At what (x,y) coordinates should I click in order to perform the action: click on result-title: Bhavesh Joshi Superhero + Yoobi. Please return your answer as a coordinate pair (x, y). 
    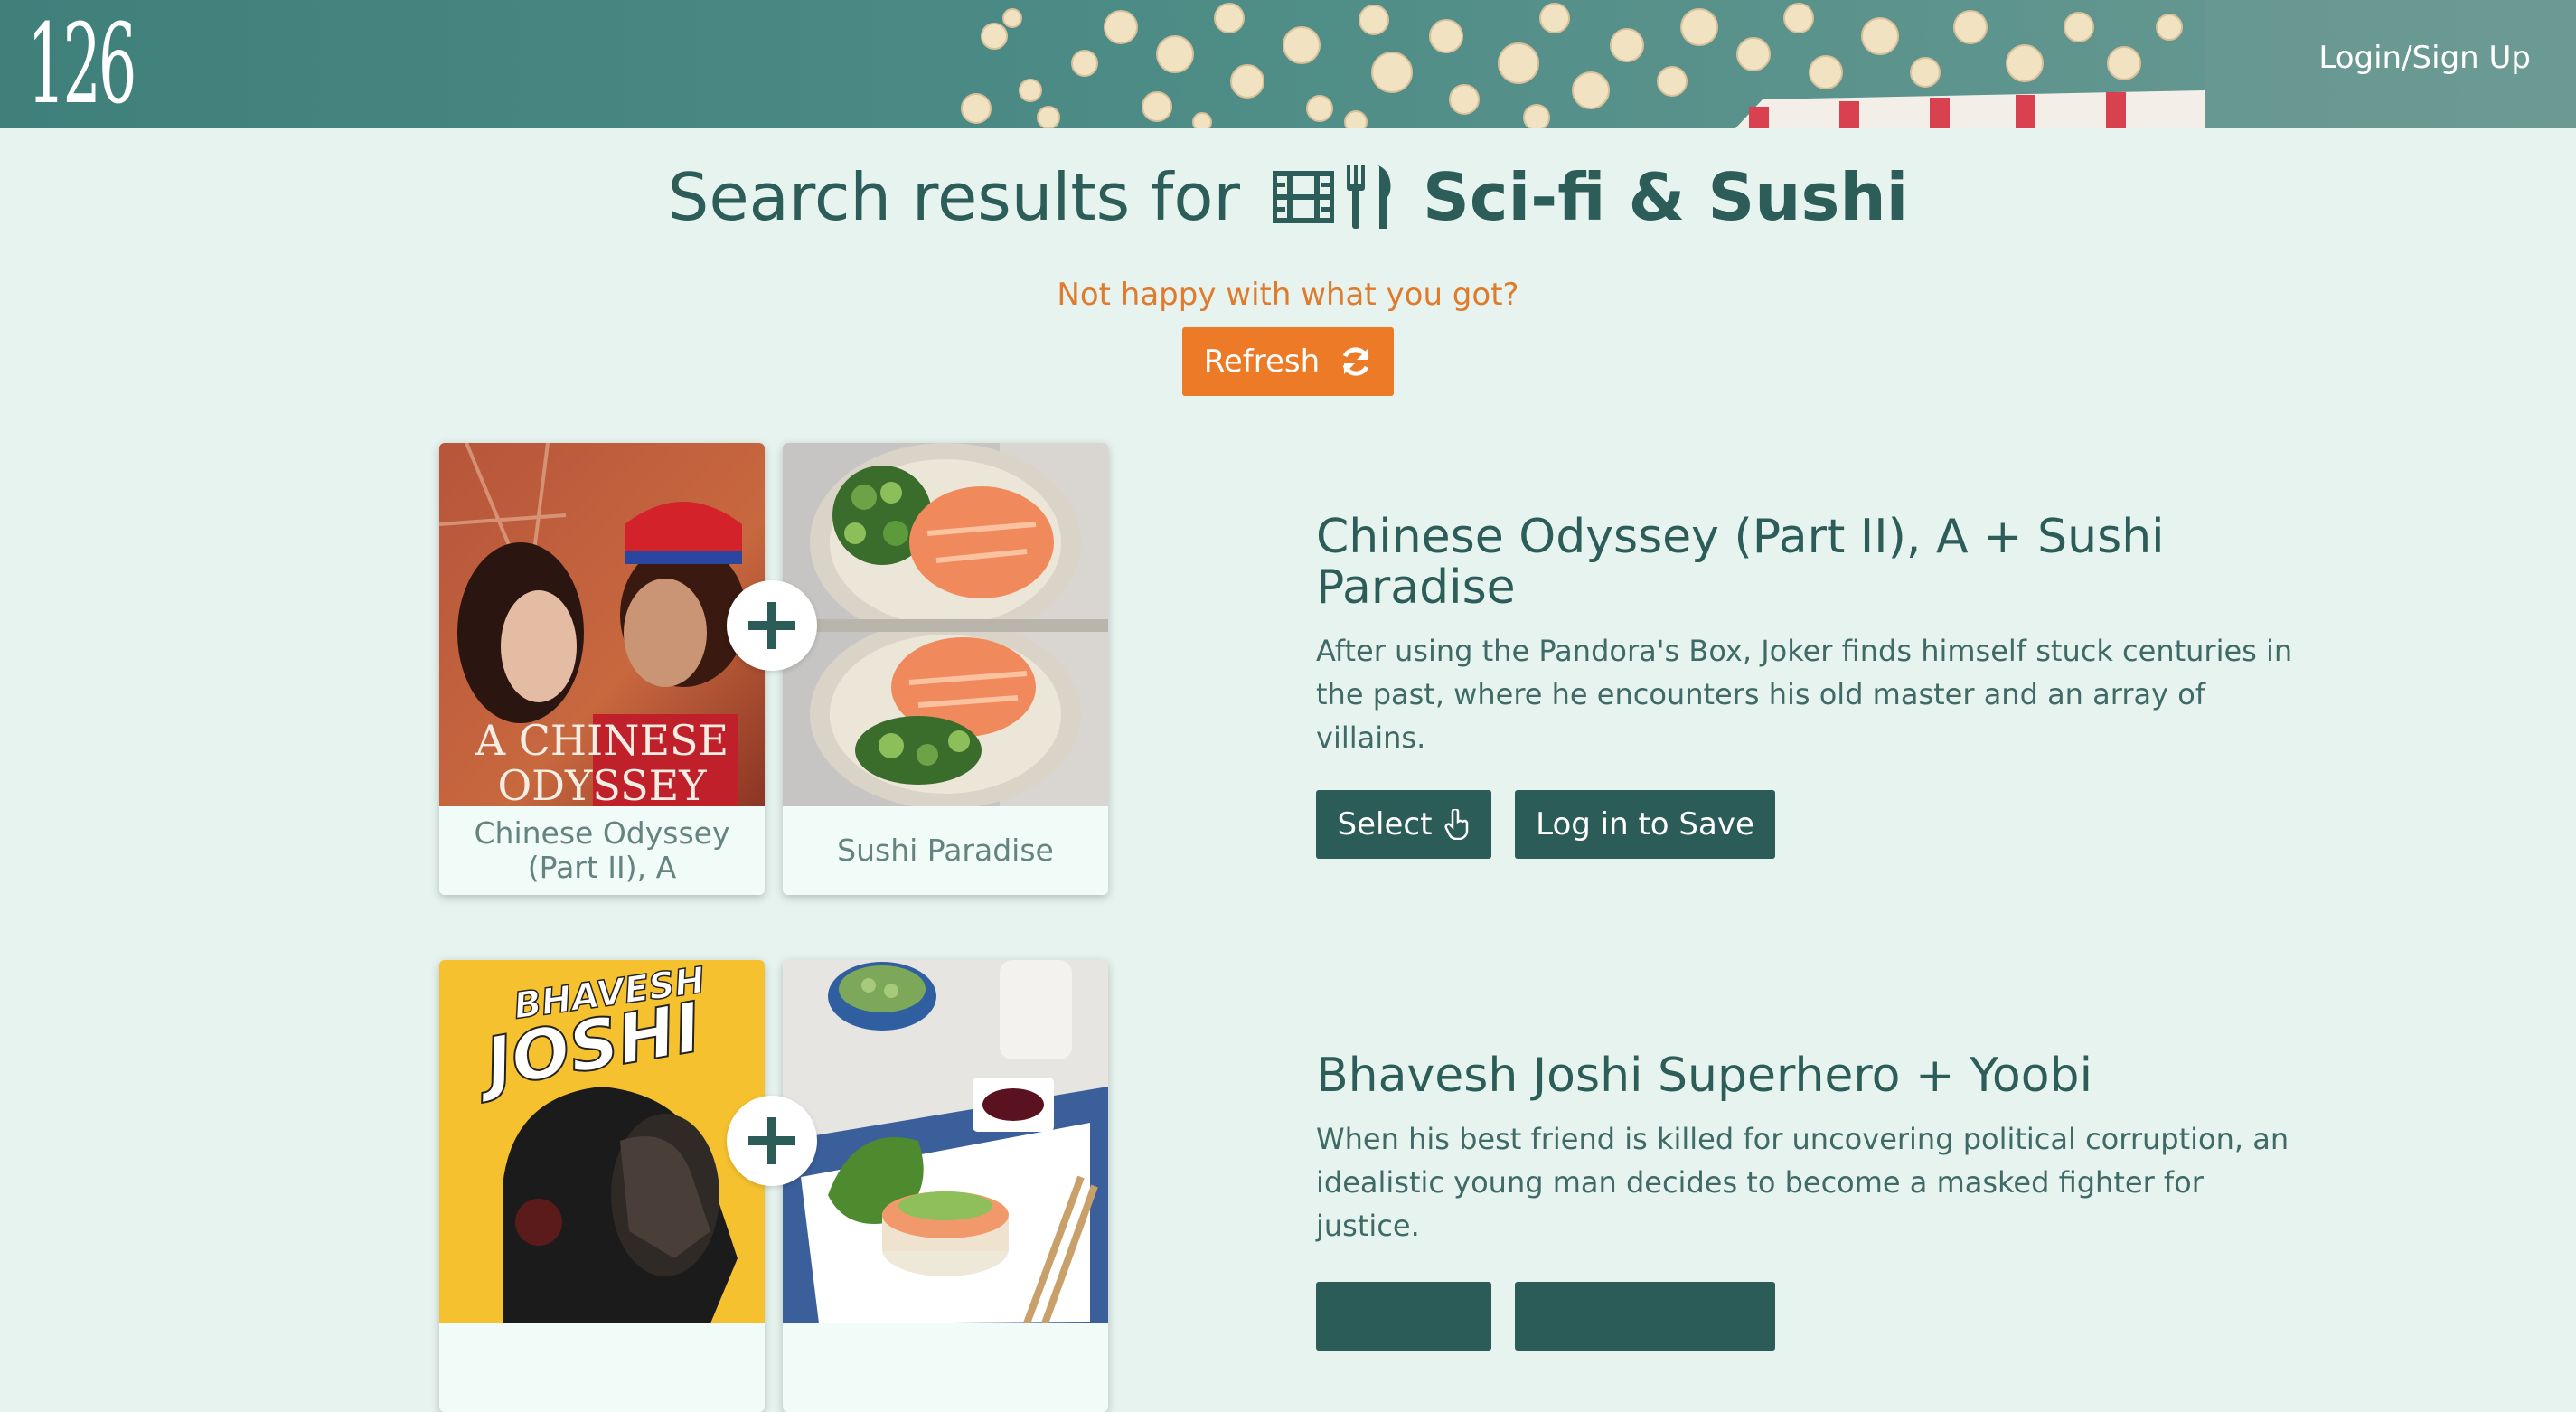
    Looking at the image, I should click on (1705, 1076).